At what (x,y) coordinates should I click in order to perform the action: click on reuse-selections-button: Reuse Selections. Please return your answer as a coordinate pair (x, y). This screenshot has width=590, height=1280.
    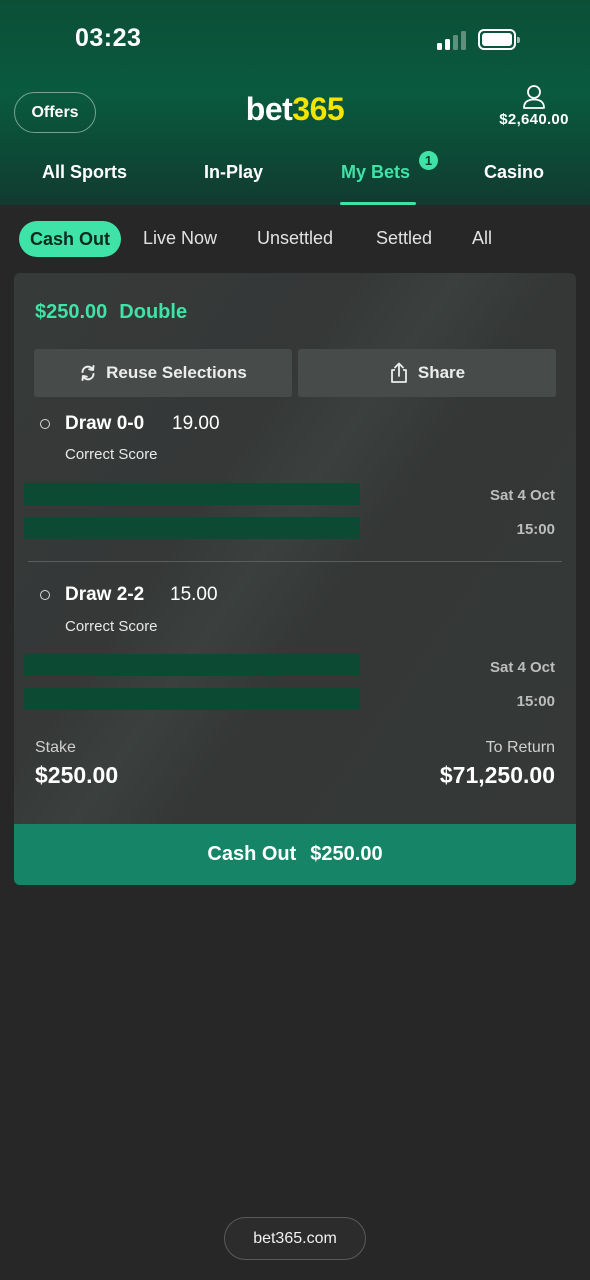
    Looking at the image, I should click on (163, 373).